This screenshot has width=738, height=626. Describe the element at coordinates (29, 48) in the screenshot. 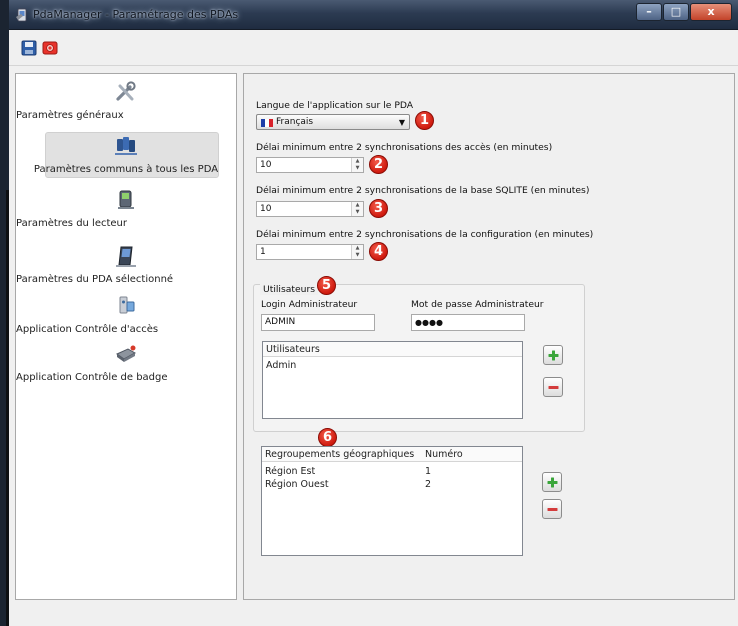

I see `save-icon` at that location.